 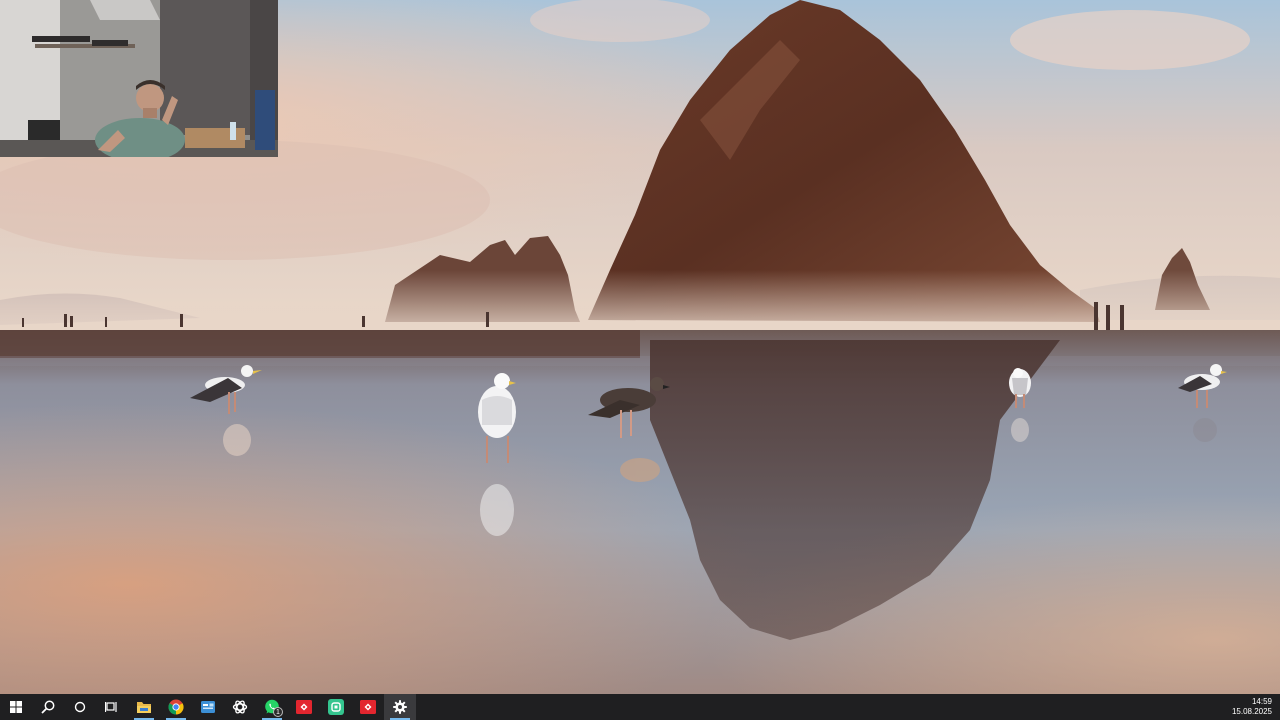 I want to click on taskbar: 1 14:59 15.08.2025, so click(x=640, y=707).